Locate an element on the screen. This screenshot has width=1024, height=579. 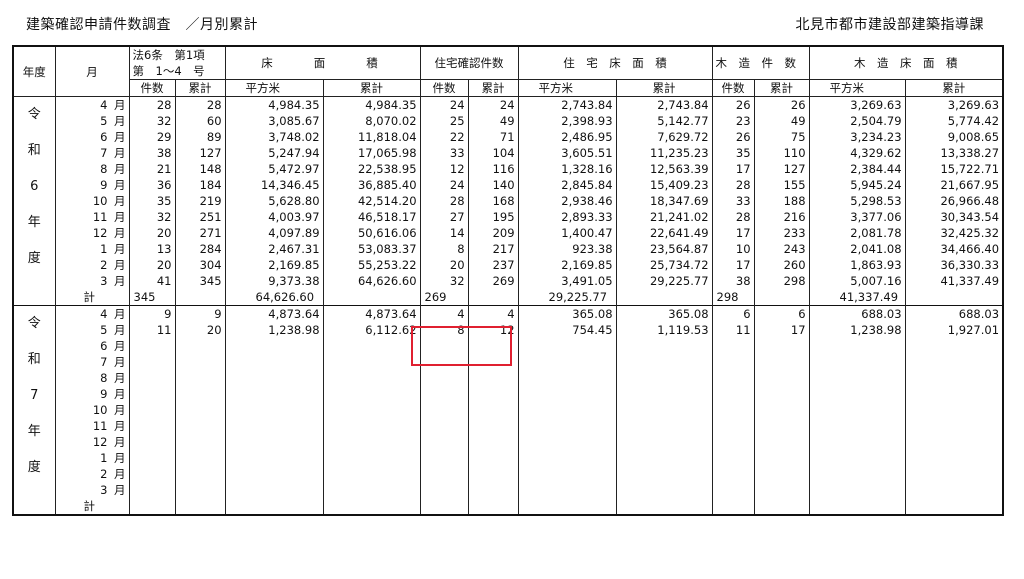
col-sqm: 平方米 is located at coordinates (567, 88).